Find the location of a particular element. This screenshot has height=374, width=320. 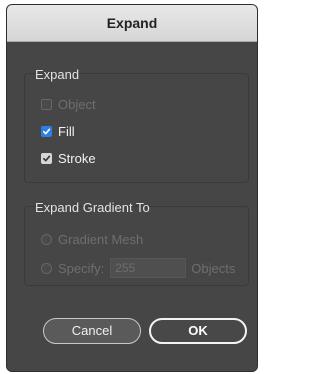

stroke-label: Stroke is located at coordinates (77, 158).